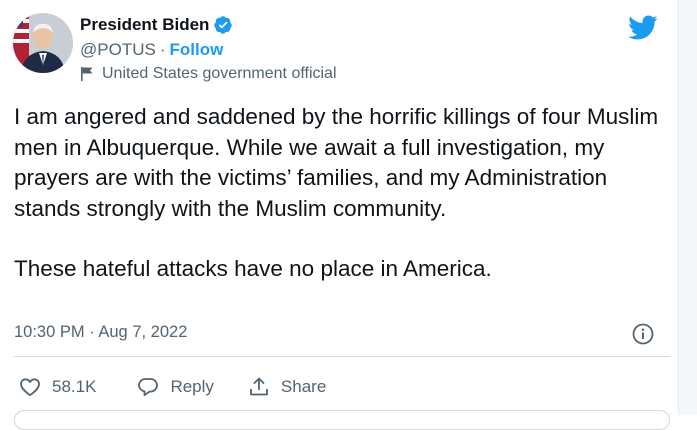 Image resolution: width=697 pixels, height=430 pixels. Describe the element at coordinates (87, 74) in the screenshot. I see `flag-icon` at that location.